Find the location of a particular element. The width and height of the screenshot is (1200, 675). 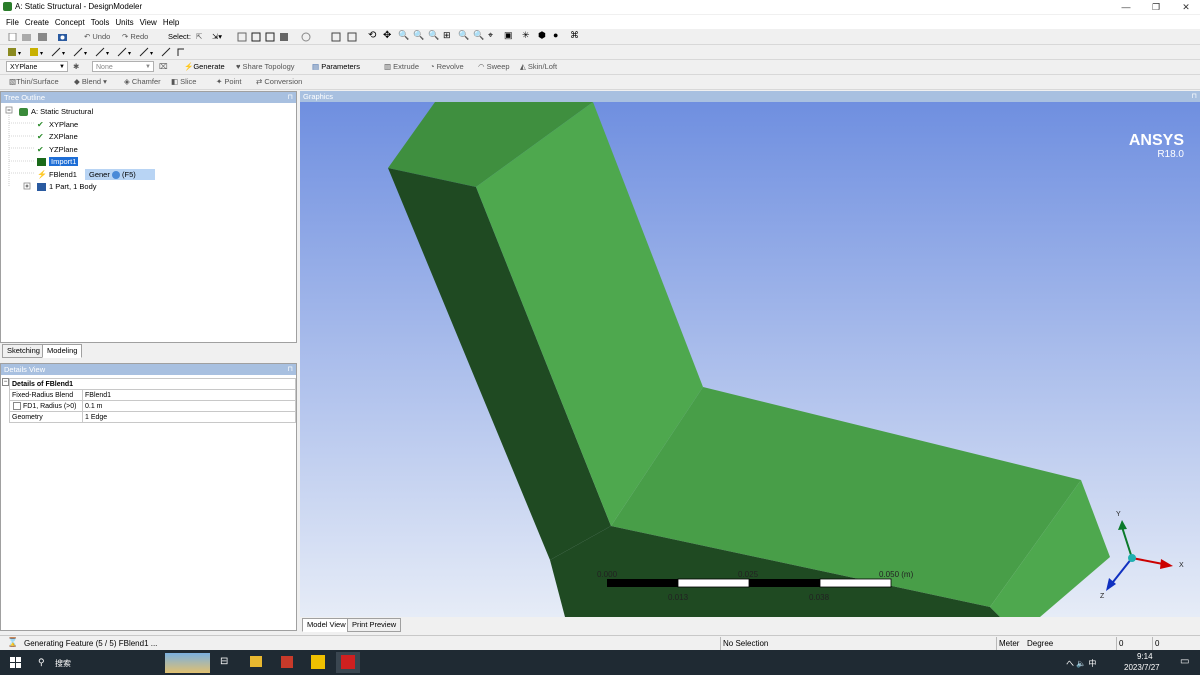

task-view-icon: ⊟ is located at coordinates (224, 661).